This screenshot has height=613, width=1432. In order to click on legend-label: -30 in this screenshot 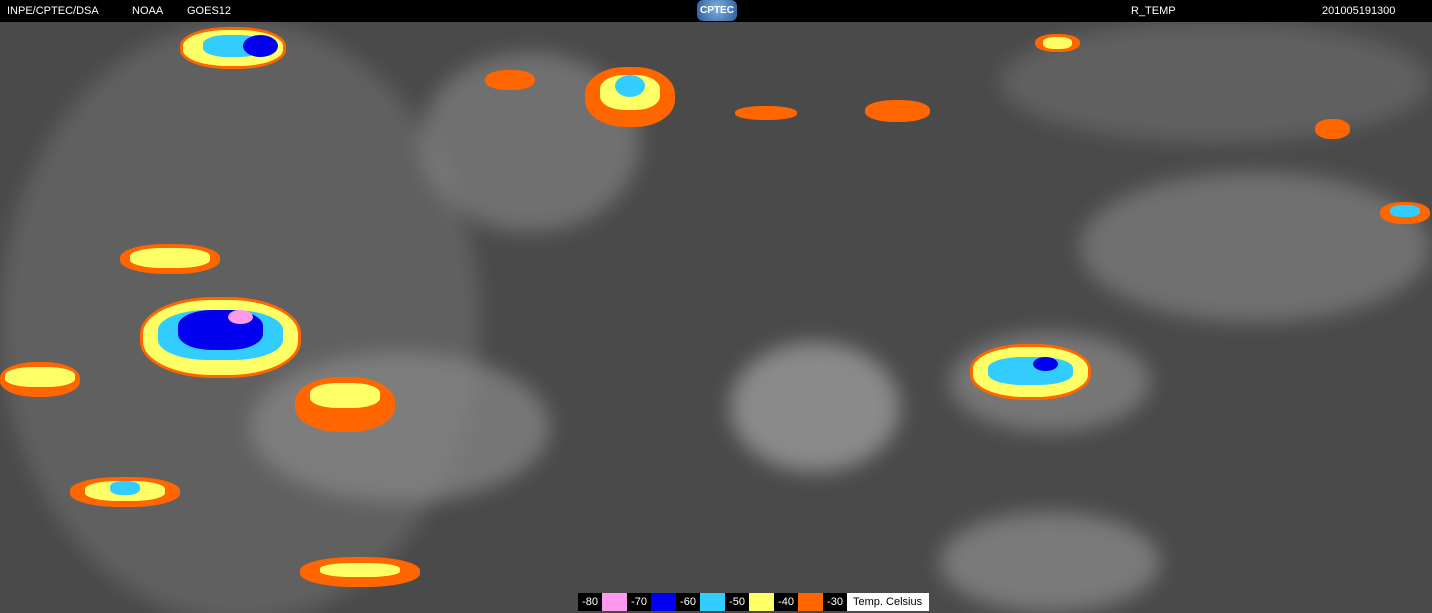, I will do `click(835, 602)`.